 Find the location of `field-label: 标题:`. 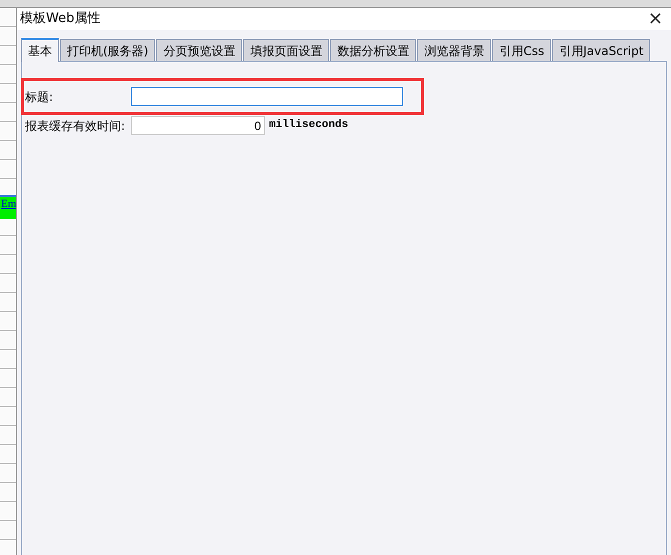

field-label: 标题: is located at coordinates (39, 97).